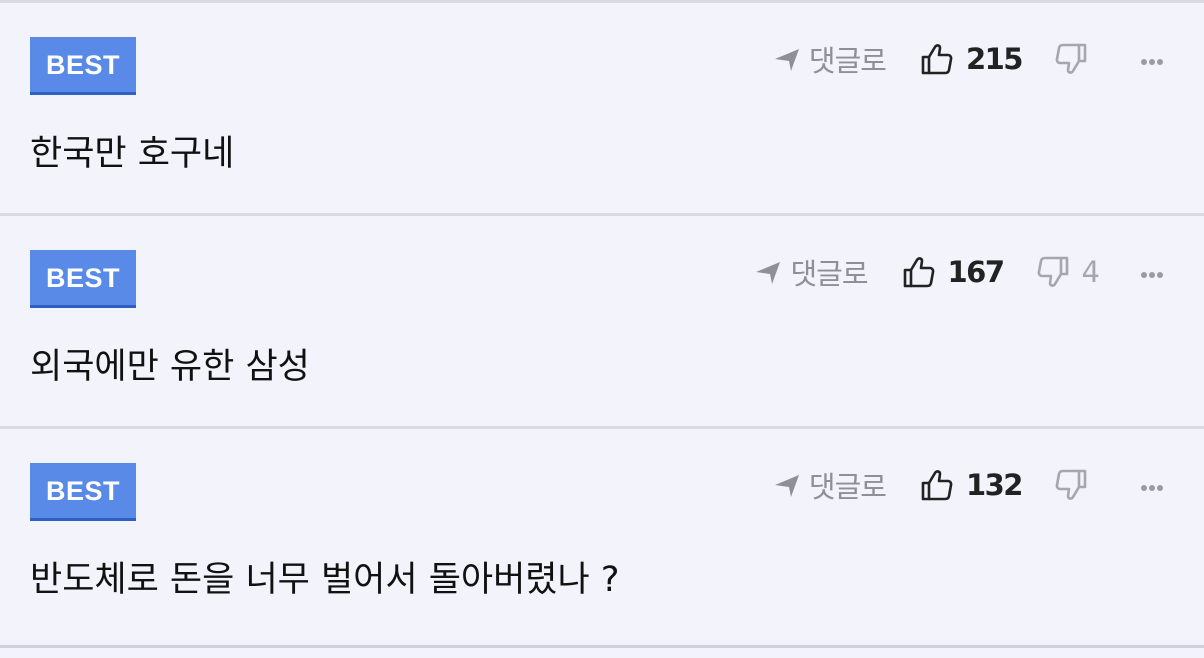  I want to click on comment-text: 외국에만 유한 삼성, so click(170, 367).